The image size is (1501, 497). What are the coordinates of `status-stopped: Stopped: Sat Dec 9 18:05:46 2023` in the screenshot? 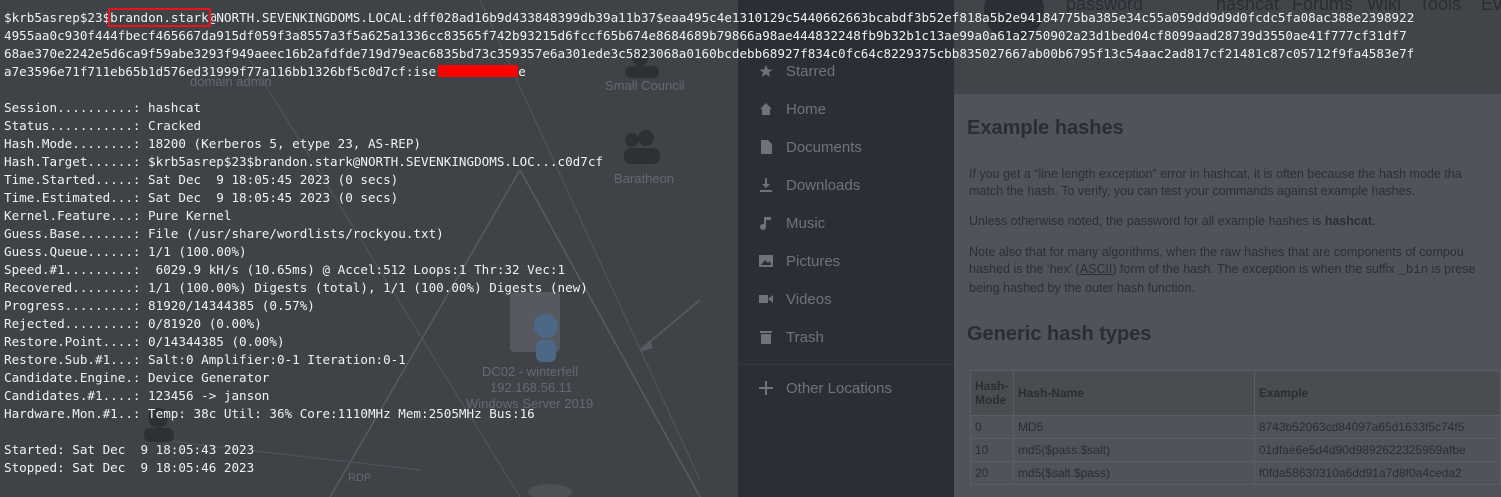 It's located at (129, 467).